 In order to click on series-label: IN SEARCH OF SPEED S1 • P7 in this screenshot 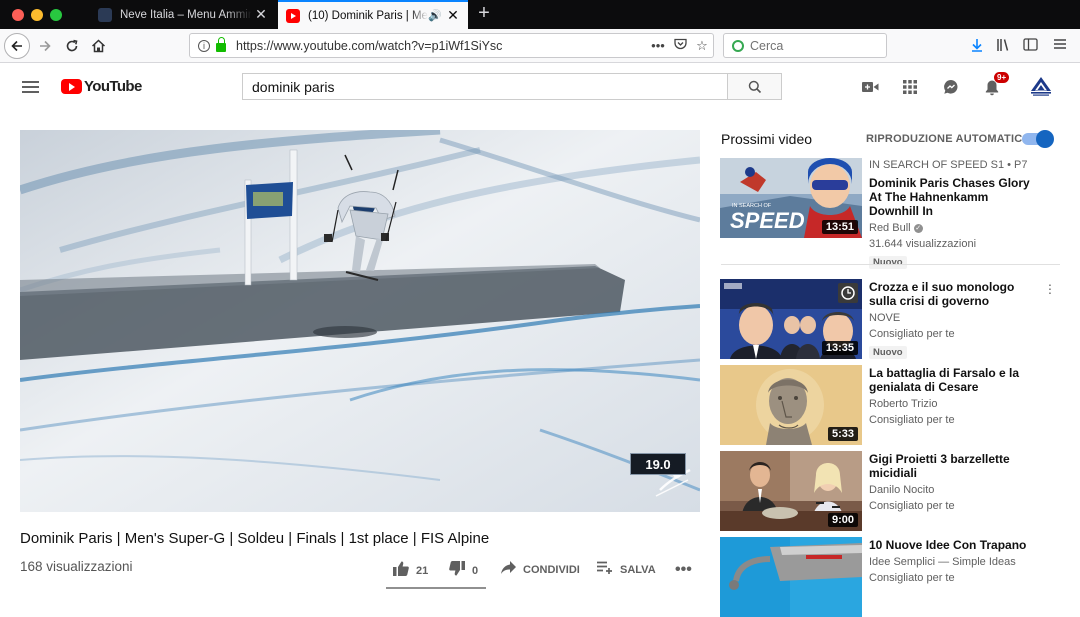, I will do `click(948, 165)`.